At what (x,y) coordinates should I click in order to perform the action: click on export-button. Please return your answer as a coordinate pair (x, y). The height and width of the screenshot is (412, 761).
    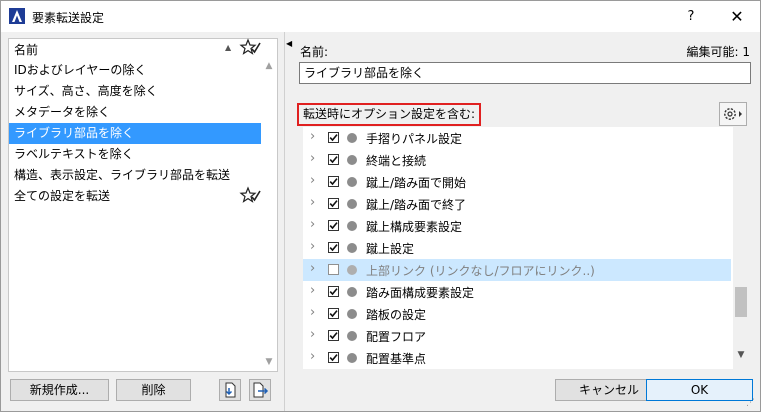
    Looking at the image, I should click on (260, 390).